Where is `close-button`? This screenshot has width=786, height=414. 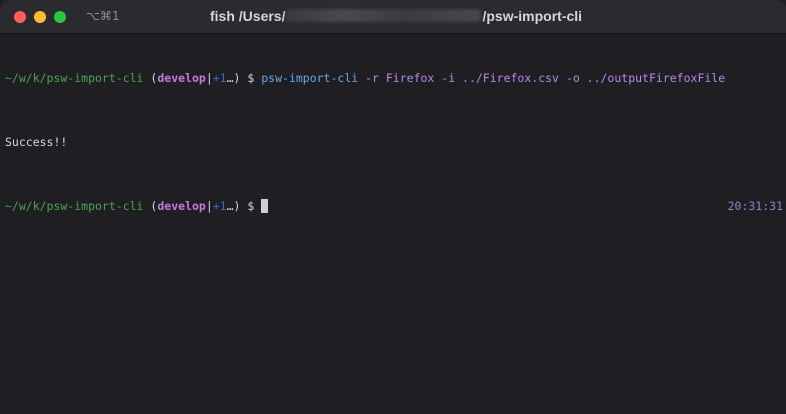 close-button is located at coordinates (20, 17).